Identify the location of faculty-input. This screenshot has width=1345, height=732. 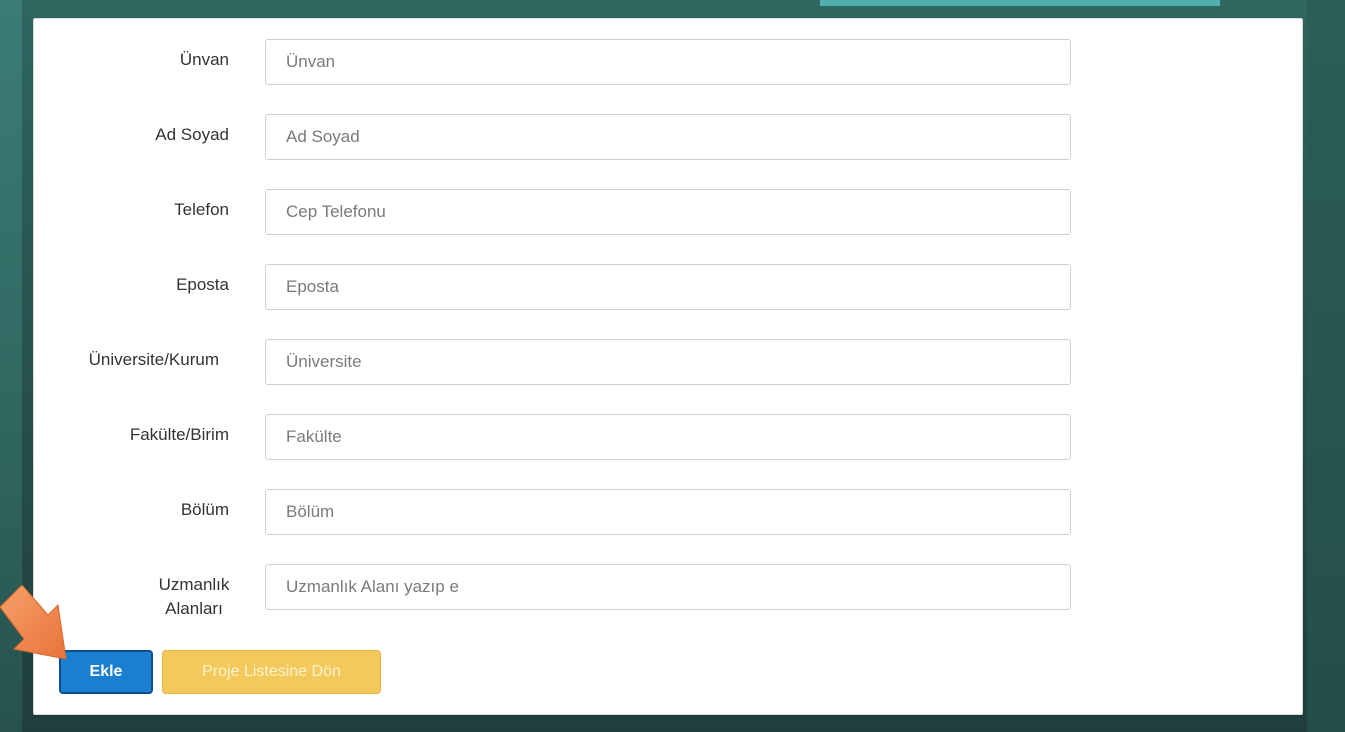
(668, 437).